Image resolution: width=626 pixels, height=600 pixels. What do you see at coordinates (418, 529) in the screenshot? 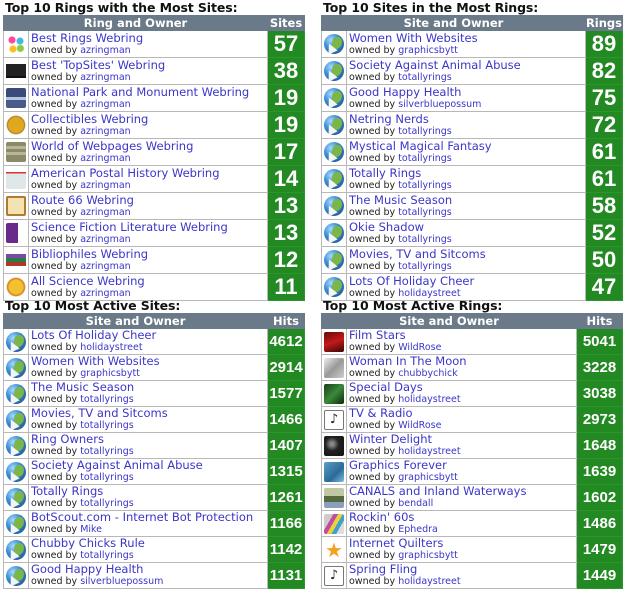
I see `owner-link: Ephedra` at bounding box center [418, 529].